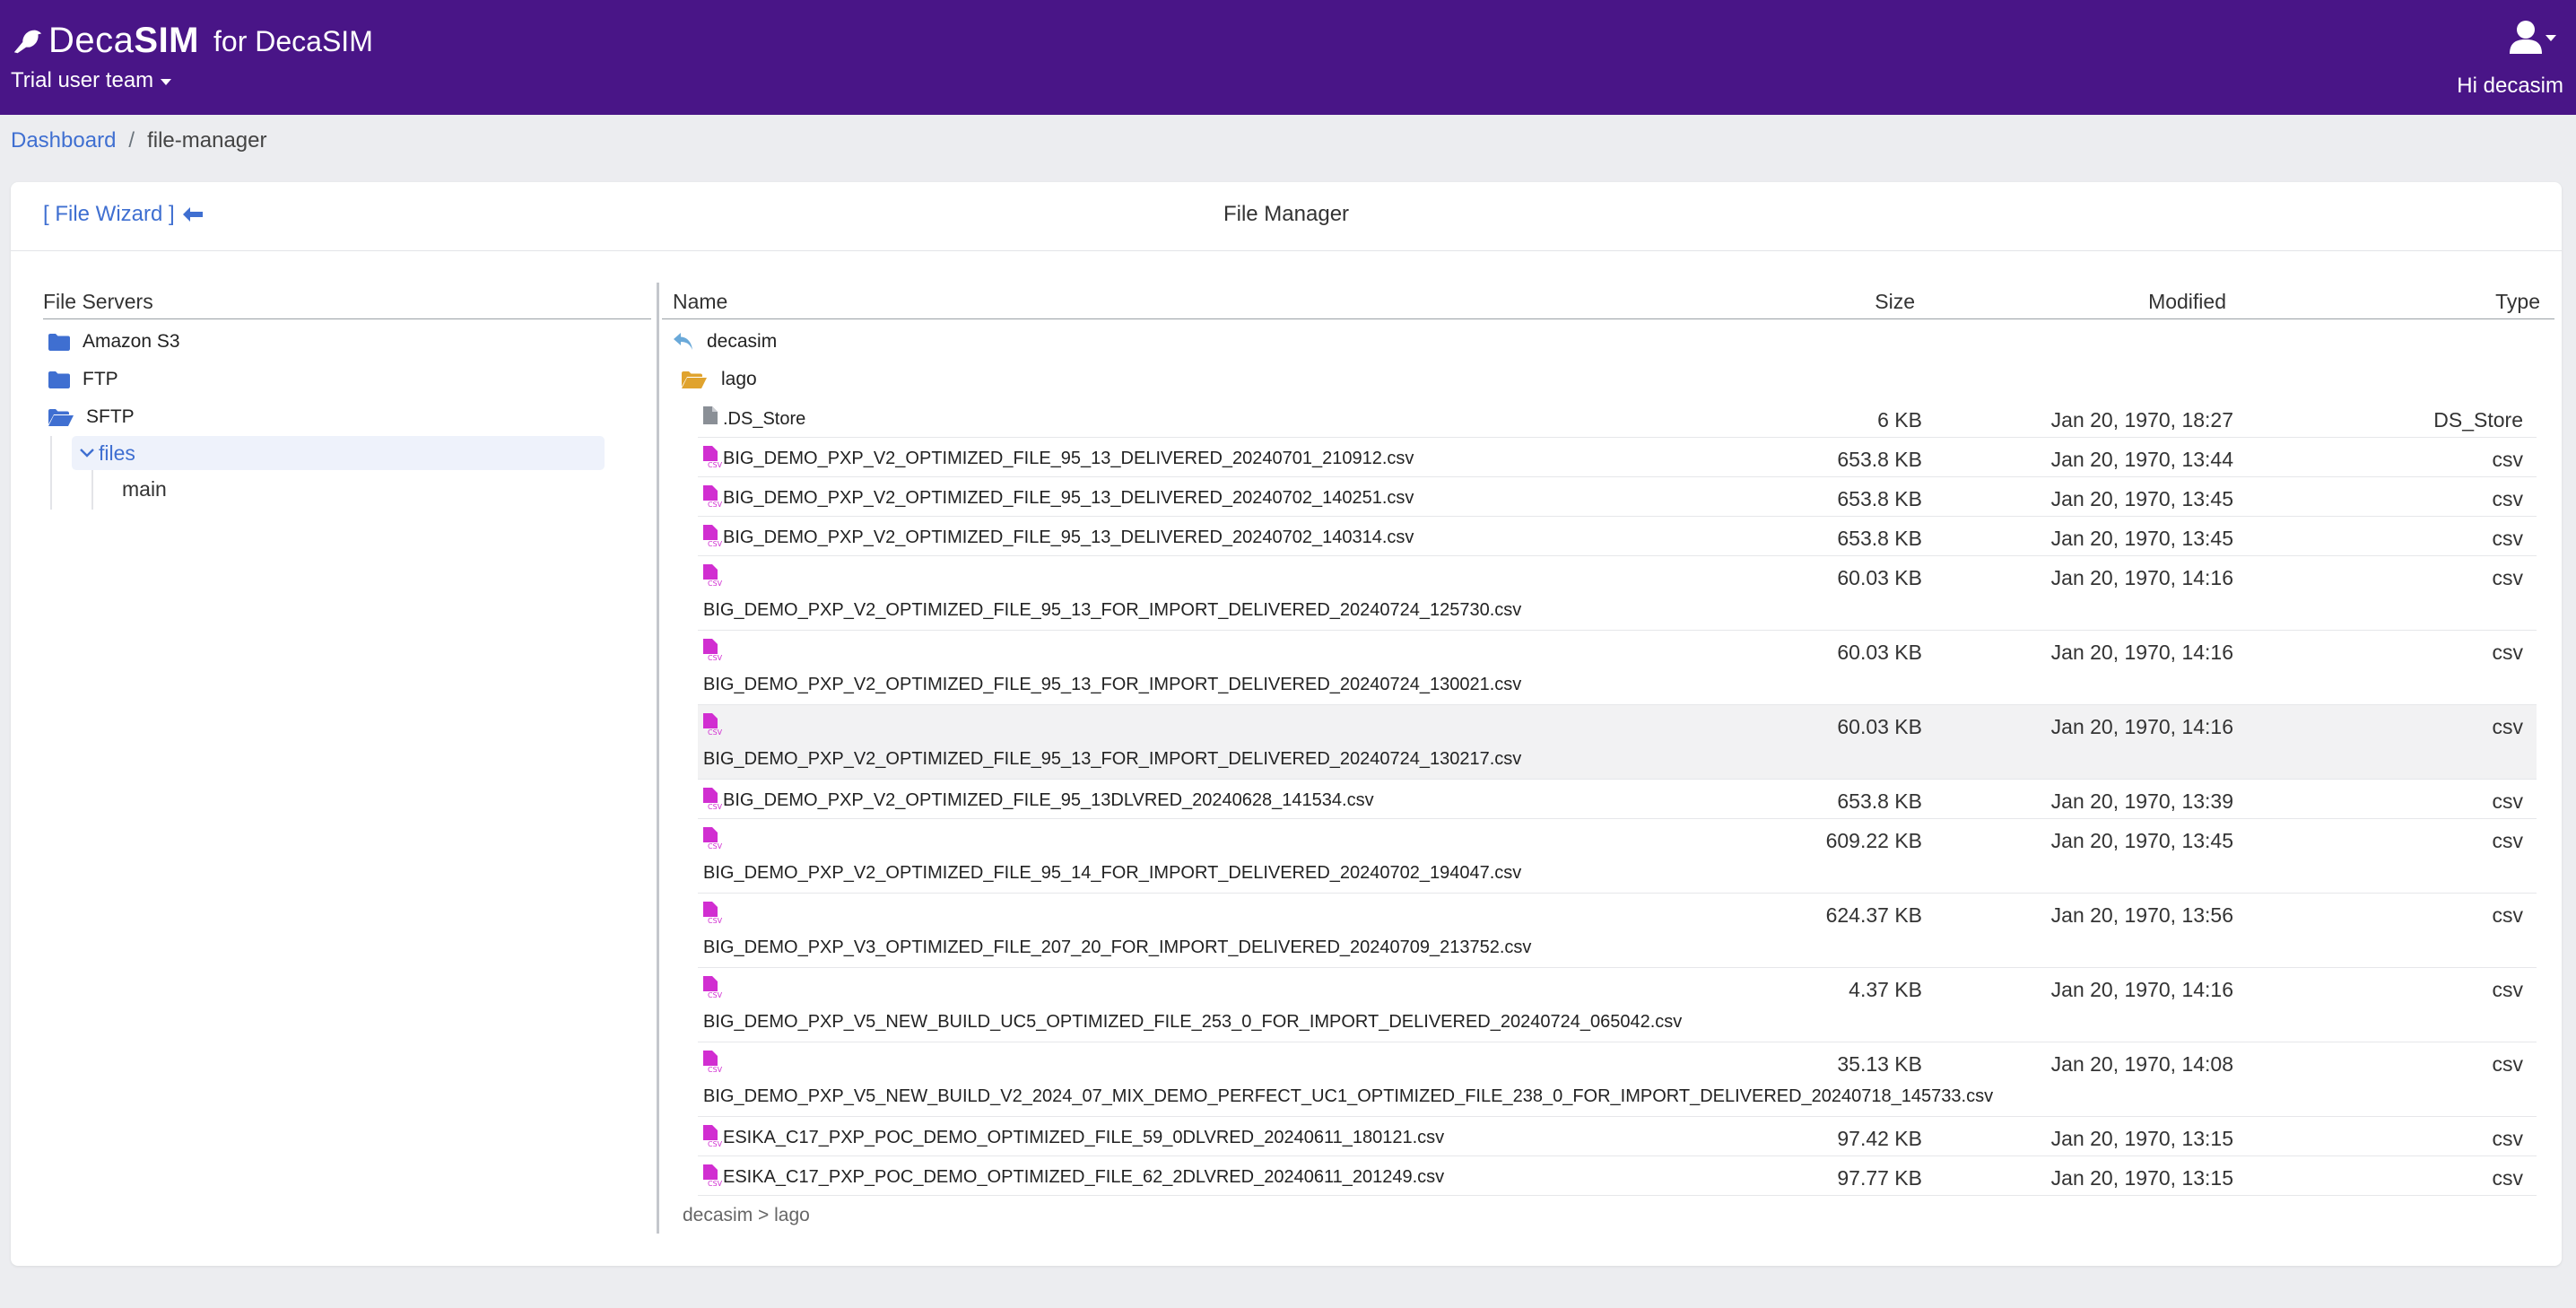  Describe the element at coordinates (1873, 915) in the screenshot. I see `file-size: 624.37 KB` at that location.